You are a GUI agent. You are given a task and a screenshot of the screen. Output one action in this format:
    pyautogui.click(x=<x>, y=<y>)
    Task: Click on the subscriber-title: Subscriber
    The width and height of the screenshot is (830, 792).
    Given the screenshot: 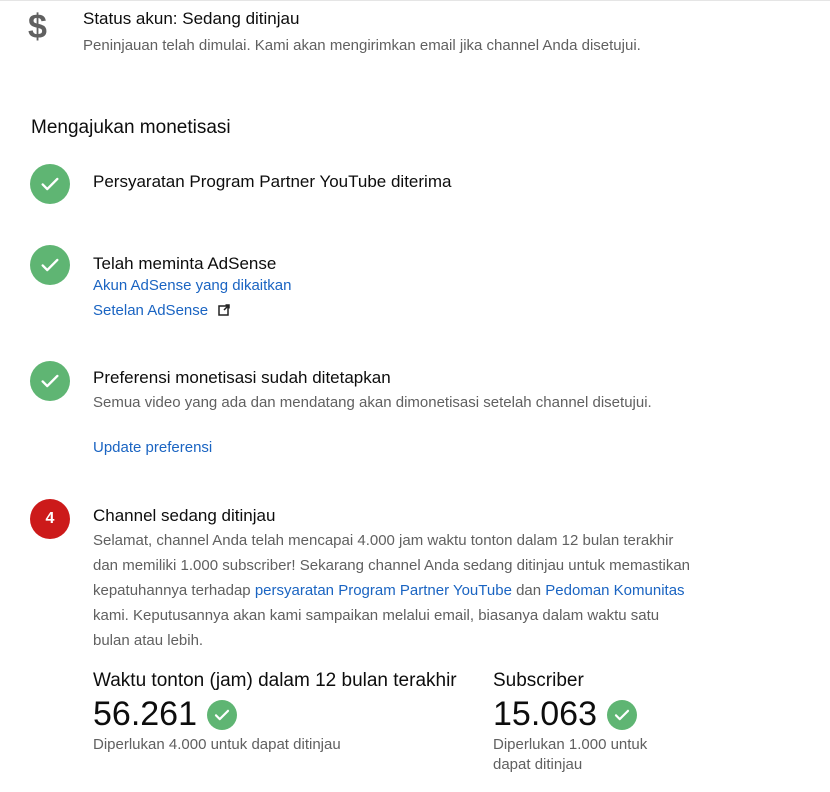 What is the action you would take?
    pyautogui.click(x=538, y=680)
    